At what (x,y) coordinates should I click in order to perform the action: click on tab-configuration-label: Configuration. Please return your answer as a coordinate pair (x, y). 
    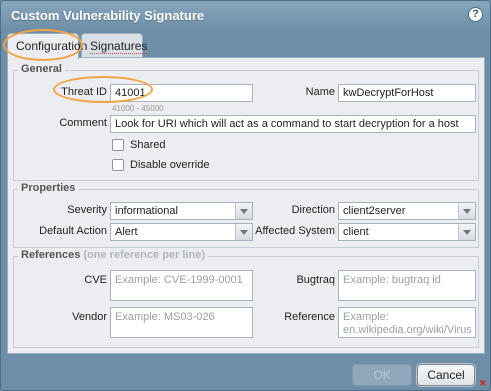
    Looking at the image, I should click on (52, 46).